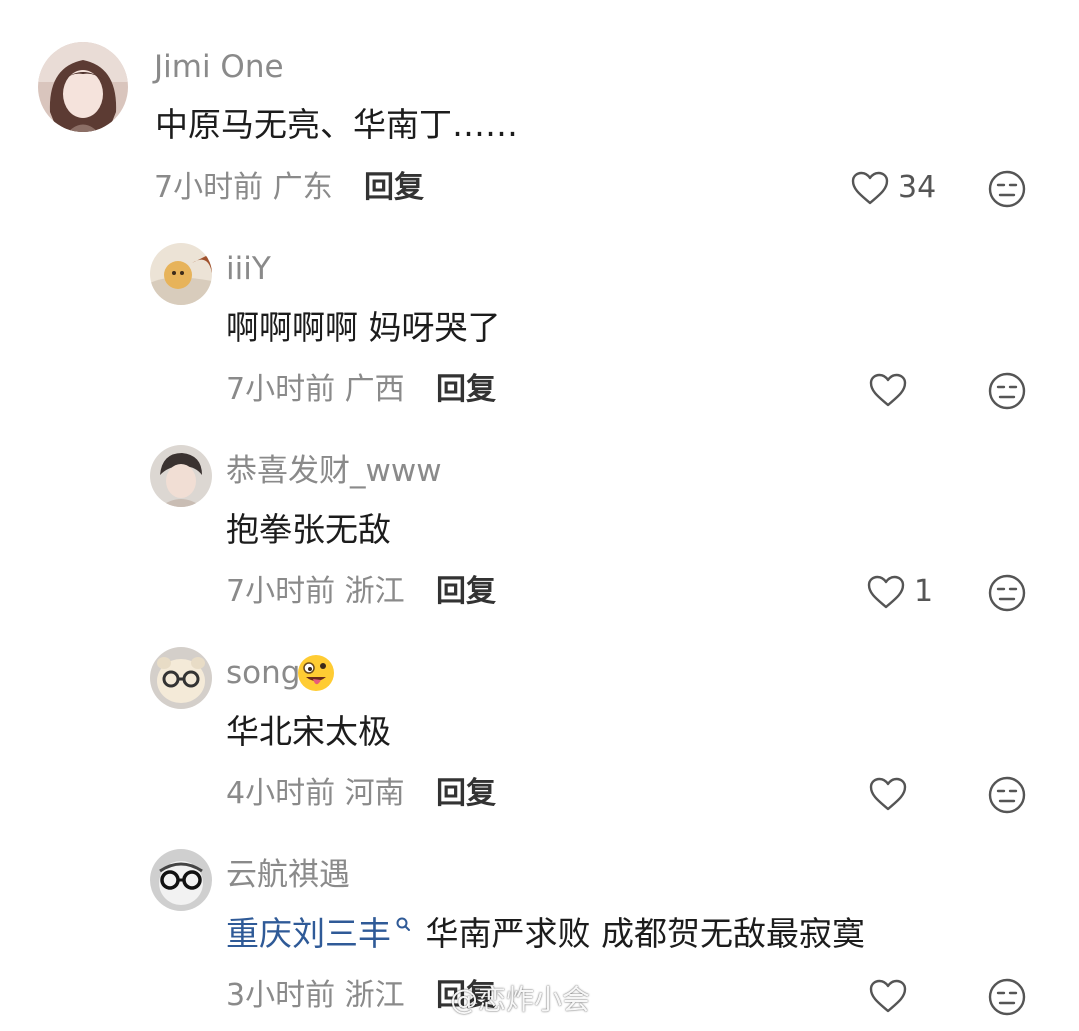 The height and width of the screenshot is (1031, 1079). What do you see at coordinates (316, 673) in the screenshot?
I see `crazy-face-emoji` at bounding box center [316, 673].